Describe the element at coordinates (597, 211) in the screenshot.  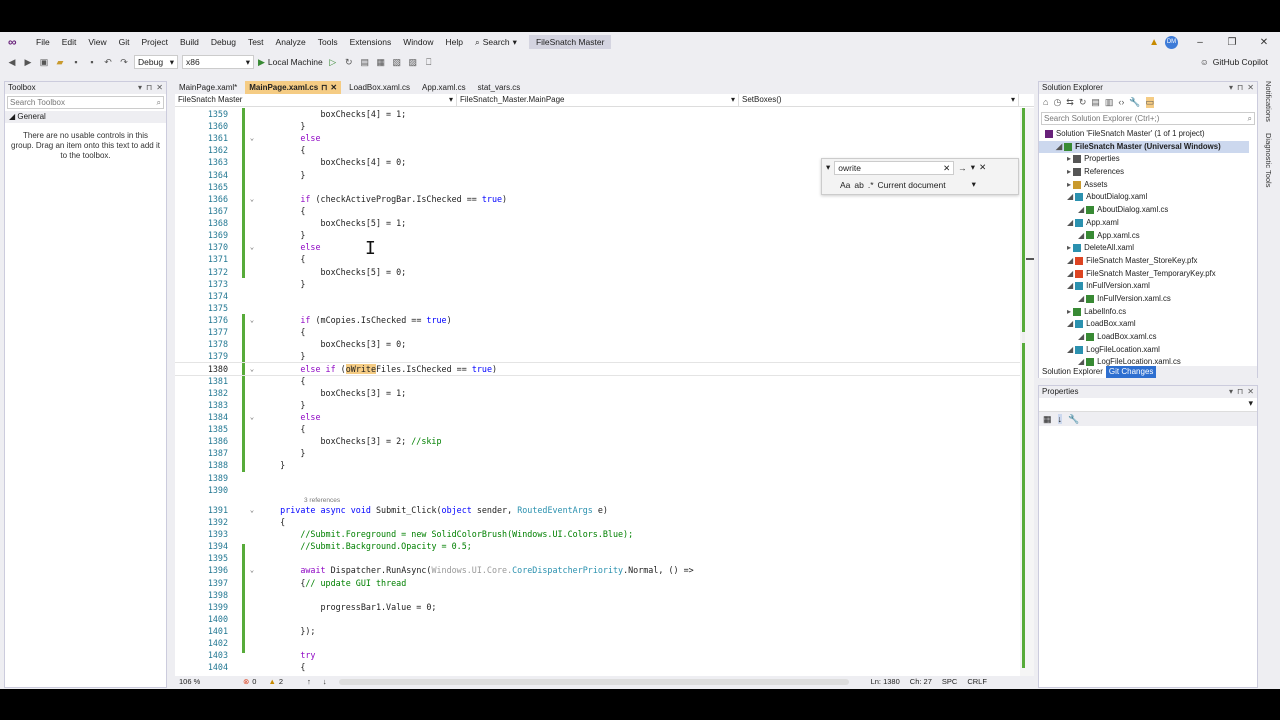
I see `code-line: 1367 {` at that location.